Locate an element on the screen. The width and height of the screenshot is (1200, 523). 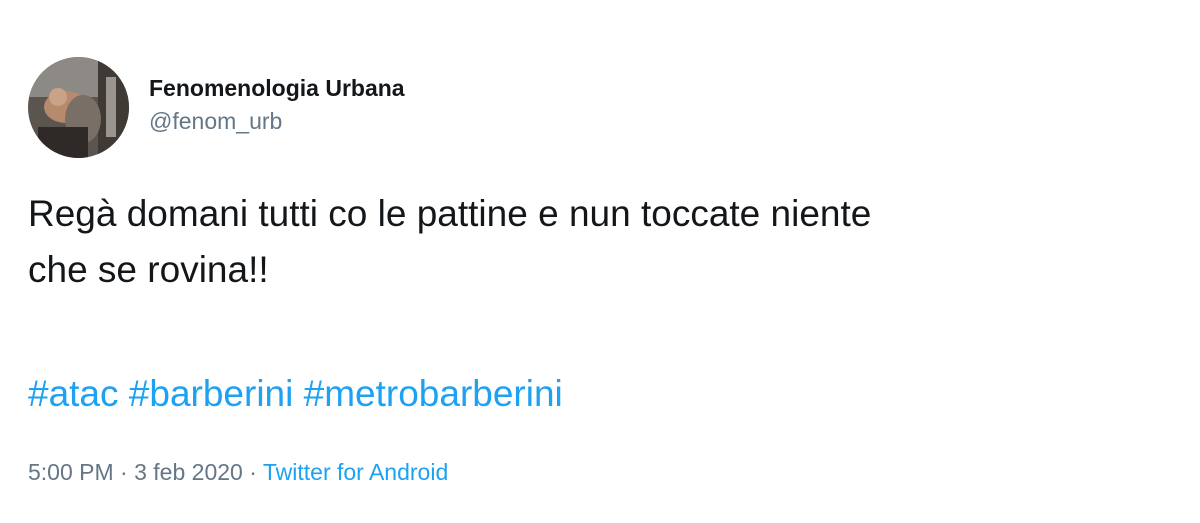
hashtag-list: #atac #barberini #metrobarberini is located at coordinates (295, 394).